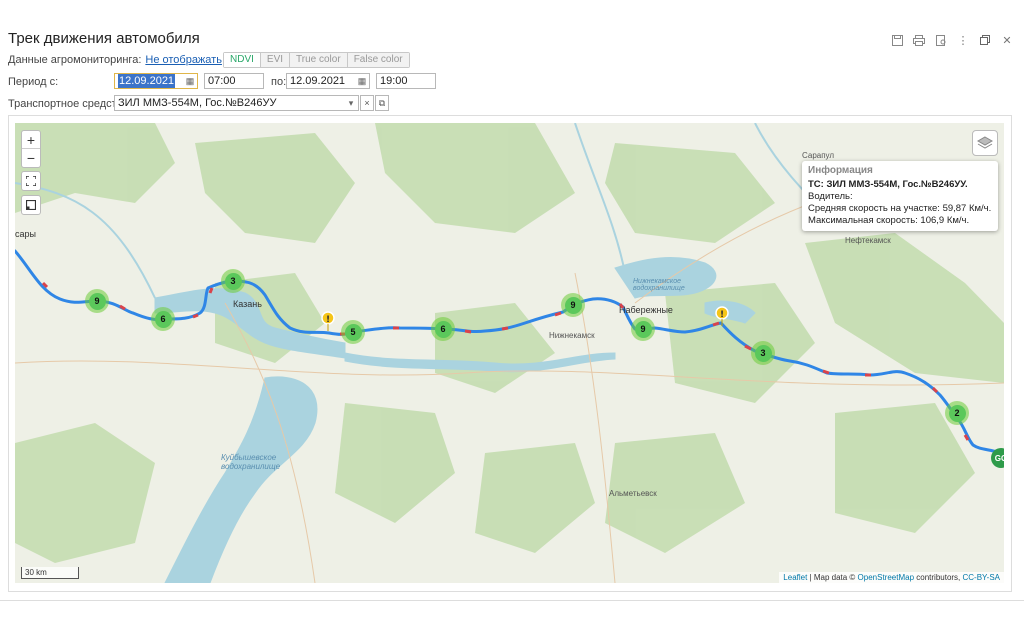 Image resolution: width=1024 pixels, height=626 pixels. Describe the element at coordinates (952, 40) in the screenshot. I see `window-toolbar: ⋮ ✕` at that location.